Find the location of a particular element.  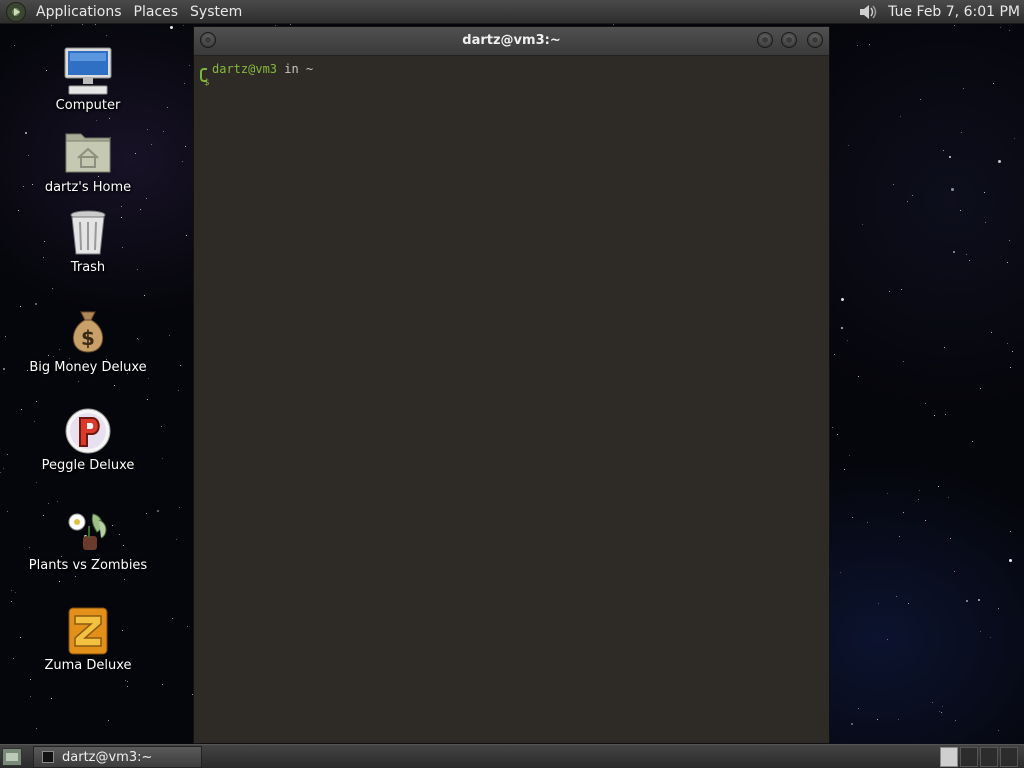

desktop-icon-trash: Trash is located at coordinates (88, 241).